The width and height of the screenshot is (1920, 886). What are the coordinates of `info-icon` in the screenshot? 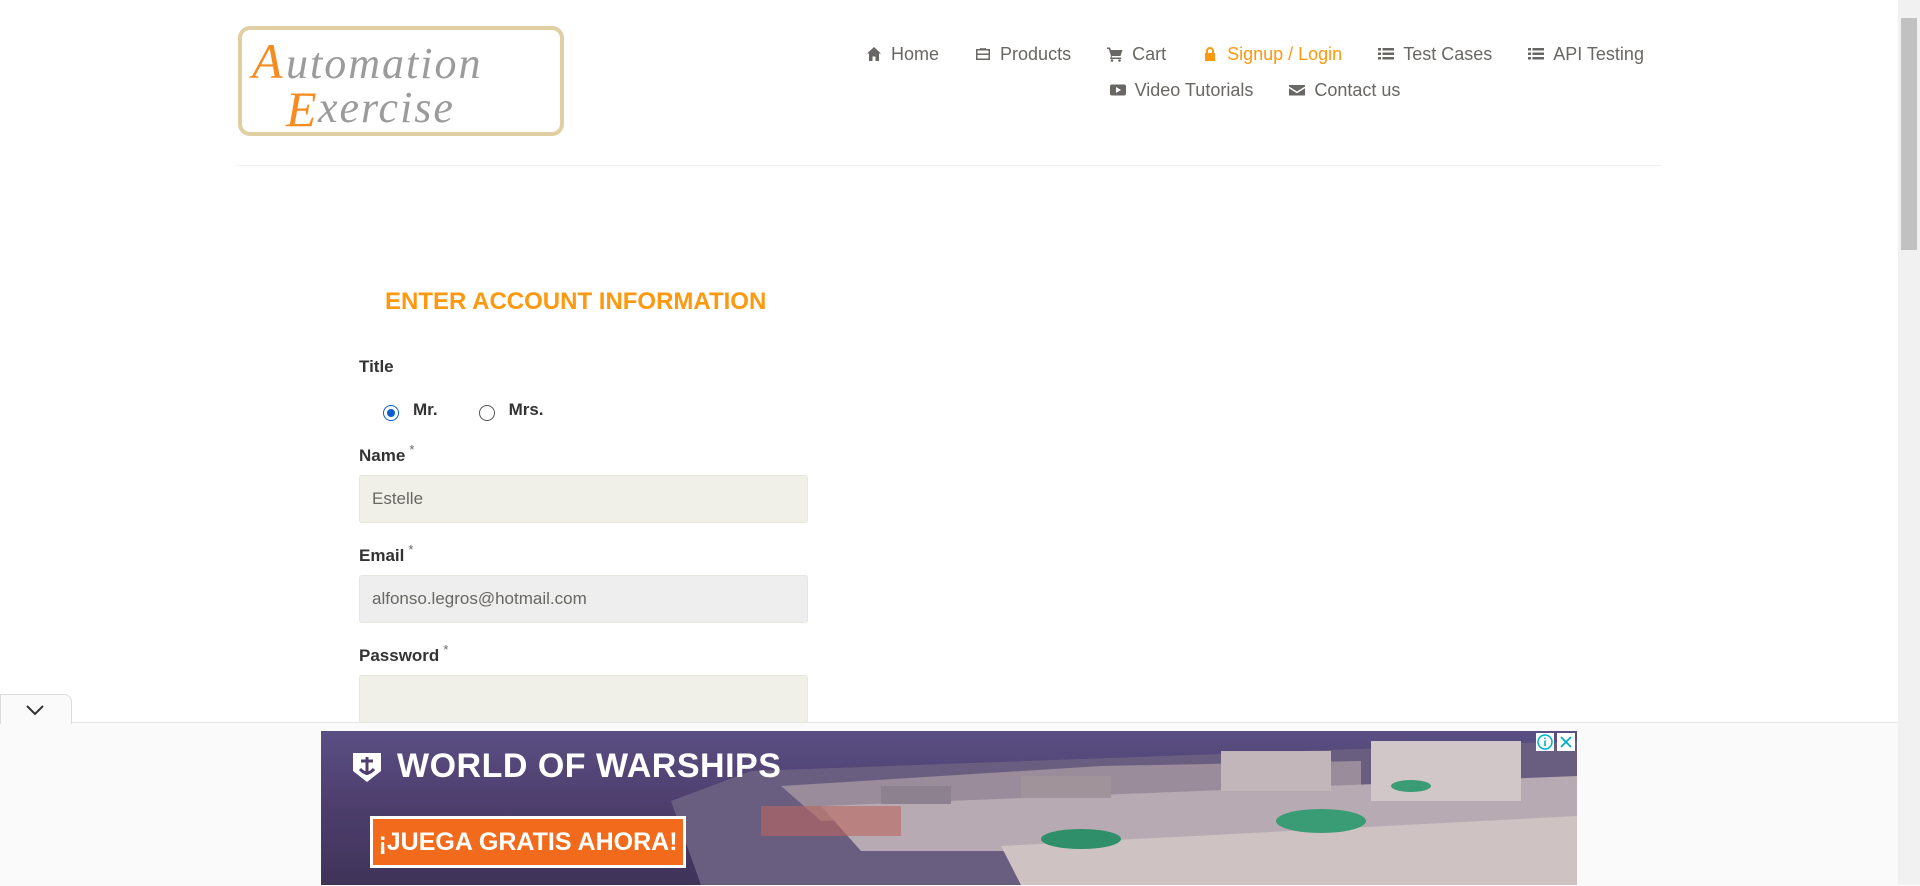 It's located at (1545, 742).